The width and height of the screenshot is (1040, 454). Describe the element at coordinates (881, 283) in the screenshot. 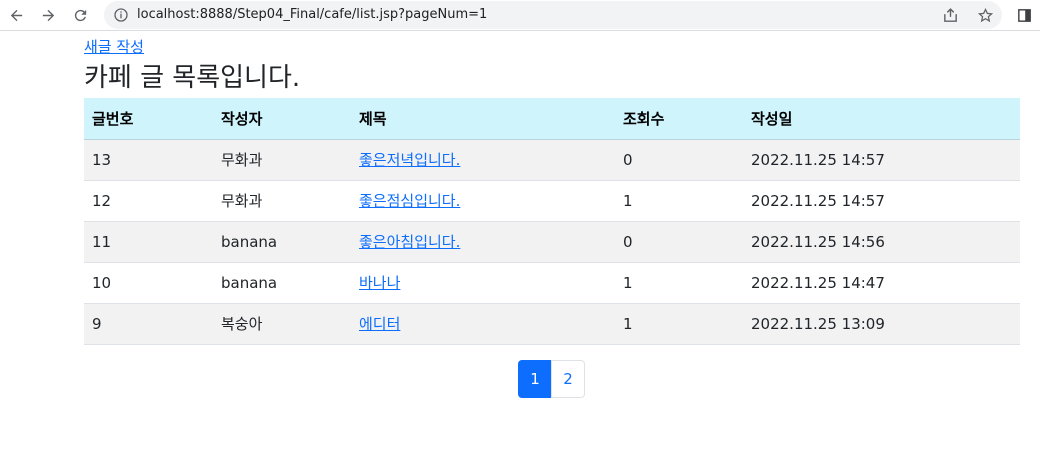

I see `cell-date: 2022.11.25 14:47` at that location.